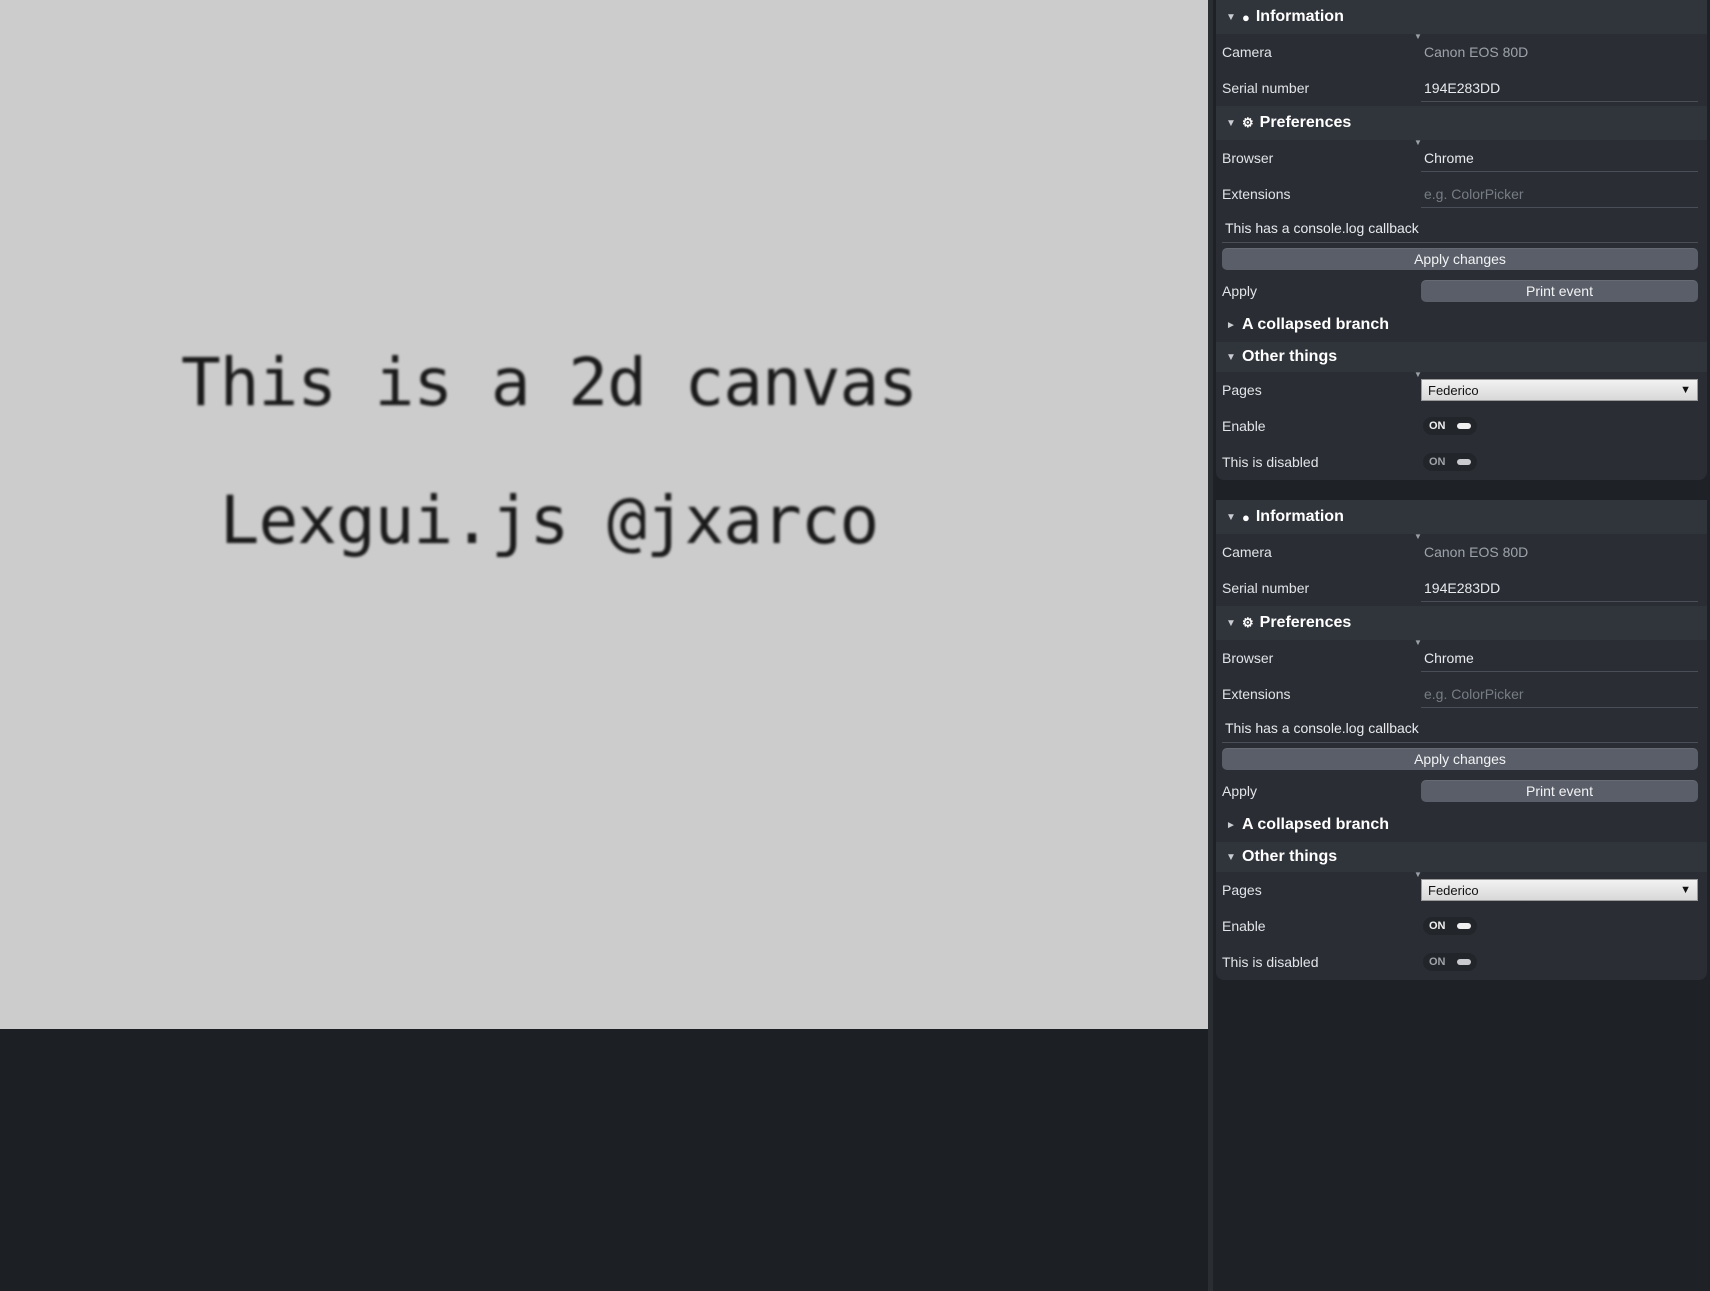  What do you see at coordinates (1450, 462) in the screenshot?
I see `disabled-toggle: ON` at bounding box center [1450, 462].